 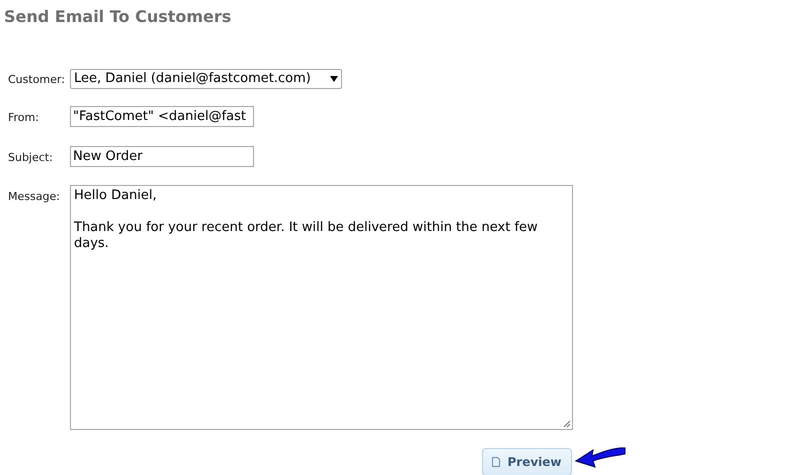 What do you see at coordinates (334, 79) in the screenshot?
I see `caret-icon` at bounding box center [334, 79].